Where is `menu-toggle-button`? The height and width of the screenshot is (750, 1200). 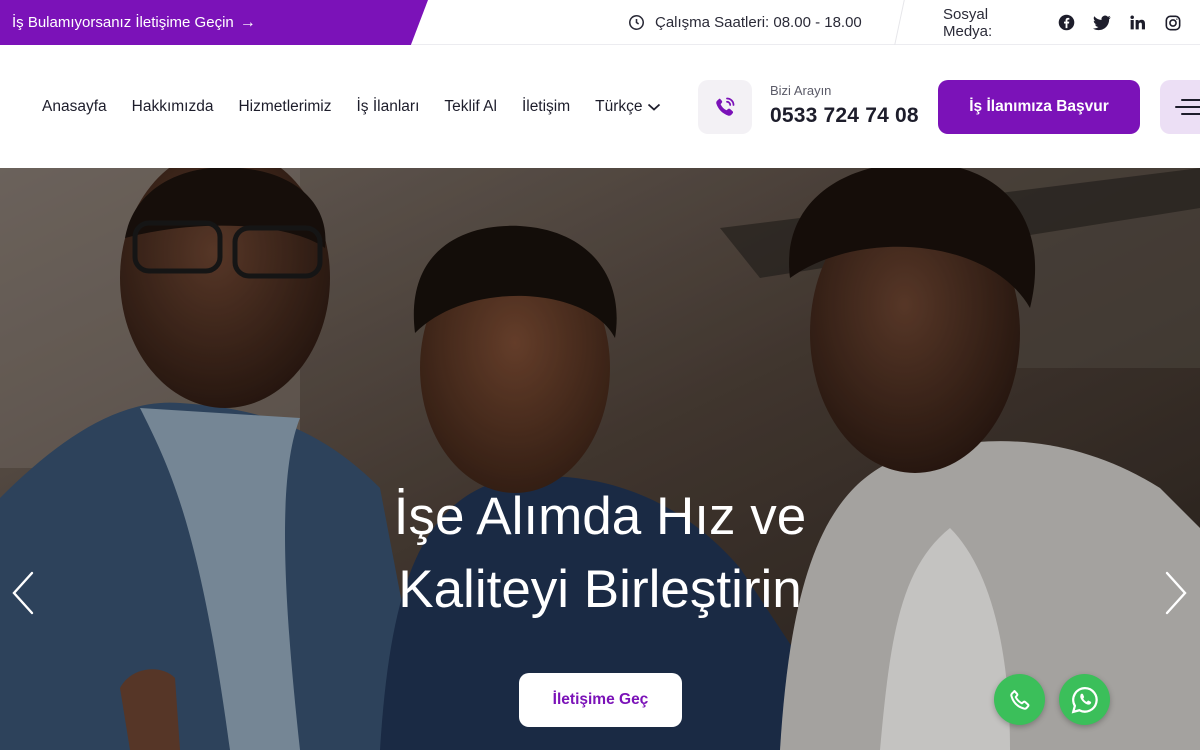
menu-toggle-button is located at coordinates (1180, 107).